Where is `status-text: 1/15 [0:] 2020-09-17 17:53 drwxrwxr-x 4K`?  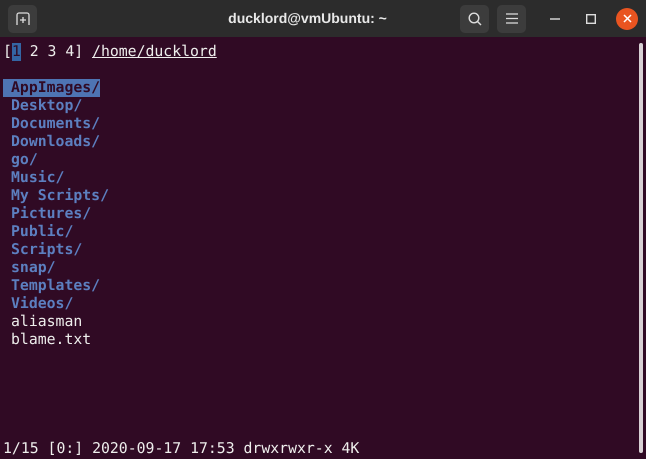 status-text: 1/15 [0:] 2020-09-17 17:53 drwxrwxr-x 4K is located at coordinates (181, 449).